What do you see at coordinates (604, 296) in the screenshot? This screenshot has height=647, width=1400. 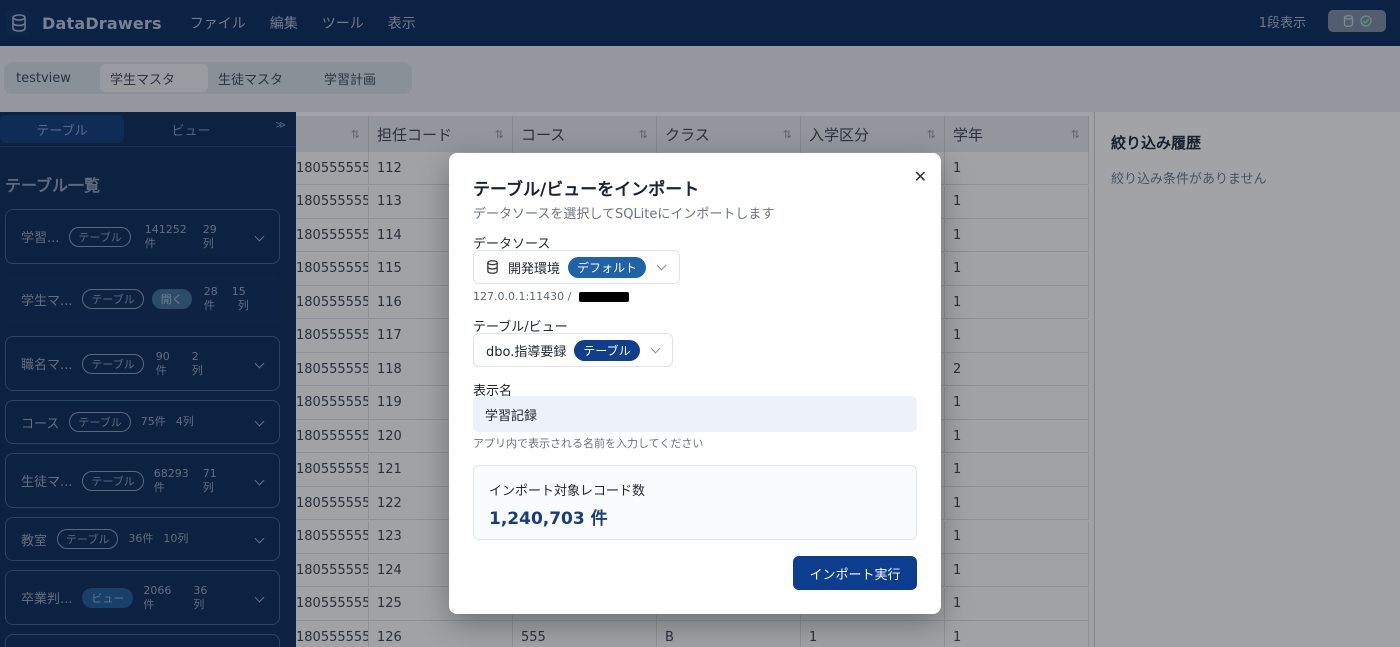 I see `redacted-db-name` at bounding box center [604, 296].